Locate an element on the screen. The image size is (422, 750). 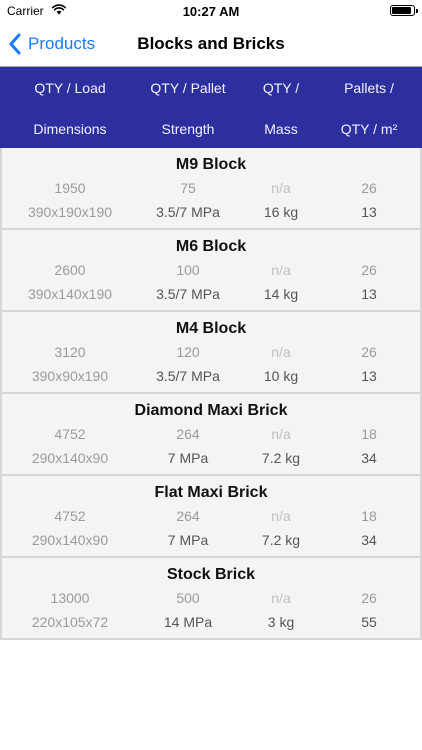
header-qty-m2: QTY / m² is located at coordinates (369, 128).